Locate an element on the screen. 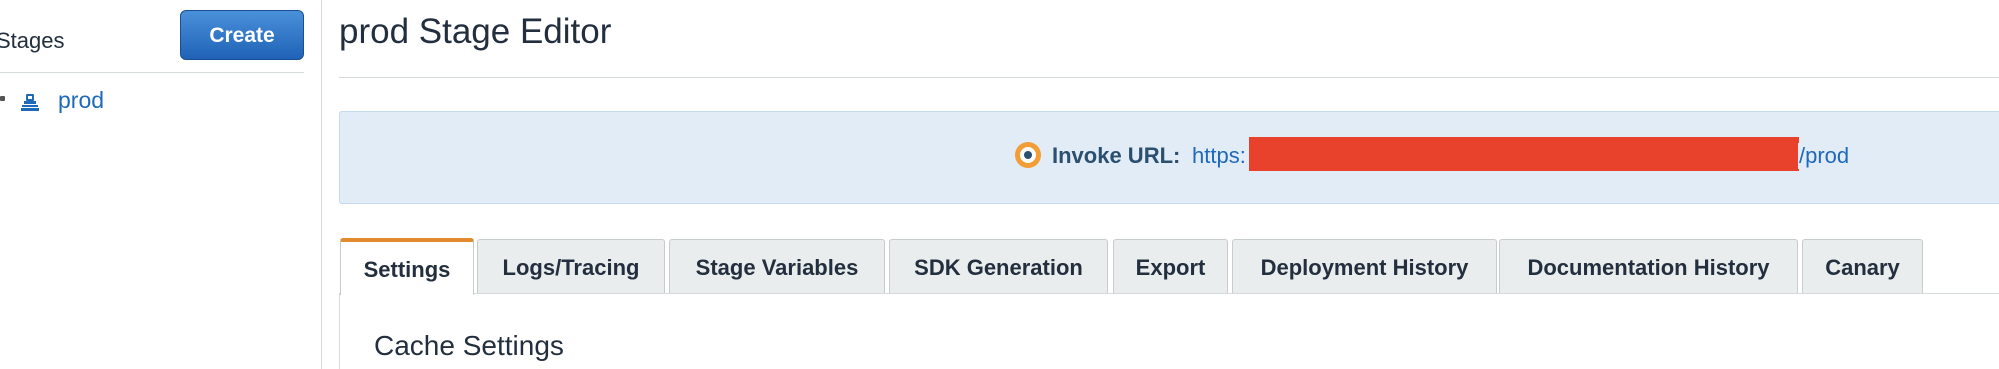 The width and height of the screenshot is (1999, 369). stage-tree-item-prod: prod is located at coordinates (150, 101).